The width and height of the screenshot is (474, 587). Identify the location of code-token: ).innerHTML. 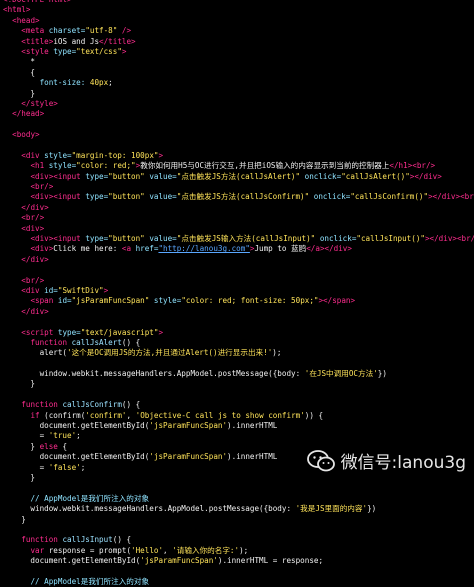
(252, 426).